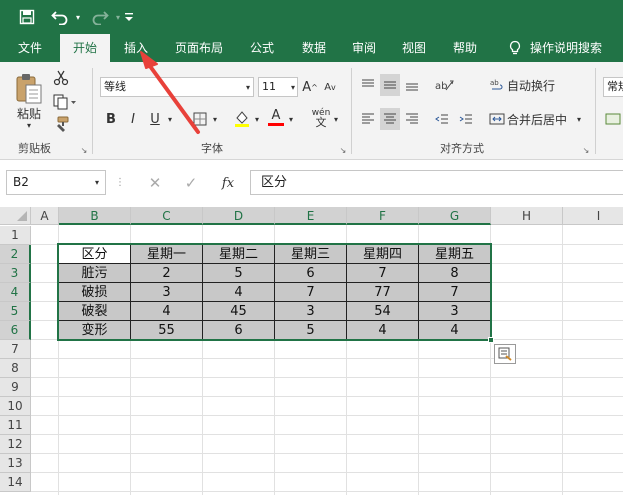 The height and width of the screenshot is (495, 623). Describe the element at coordinates (84, 150) in the screenshot. I see `clipboard-launcher-icon: ↘` at that location.